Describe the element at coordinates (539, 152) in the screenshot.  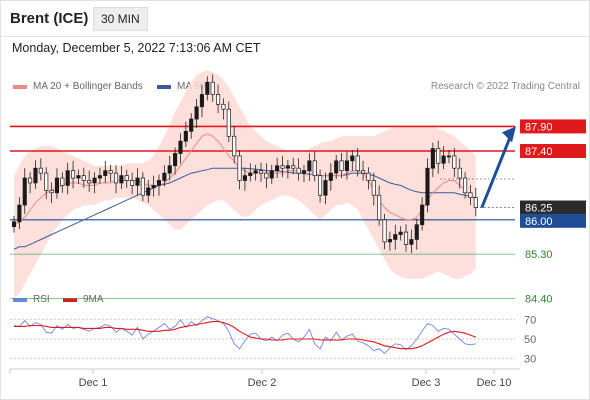
I see `resistance-label: 87.40` at that location.